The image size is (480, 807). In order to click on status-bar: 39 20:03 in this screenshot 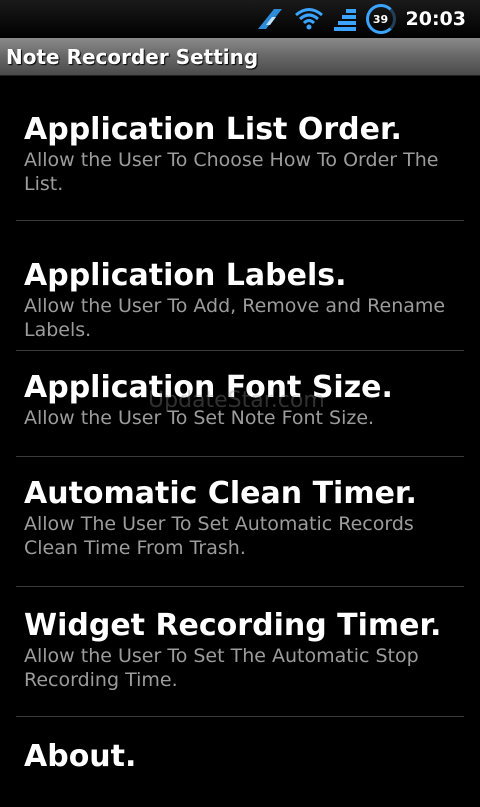, I will do `click(240, 19)`.